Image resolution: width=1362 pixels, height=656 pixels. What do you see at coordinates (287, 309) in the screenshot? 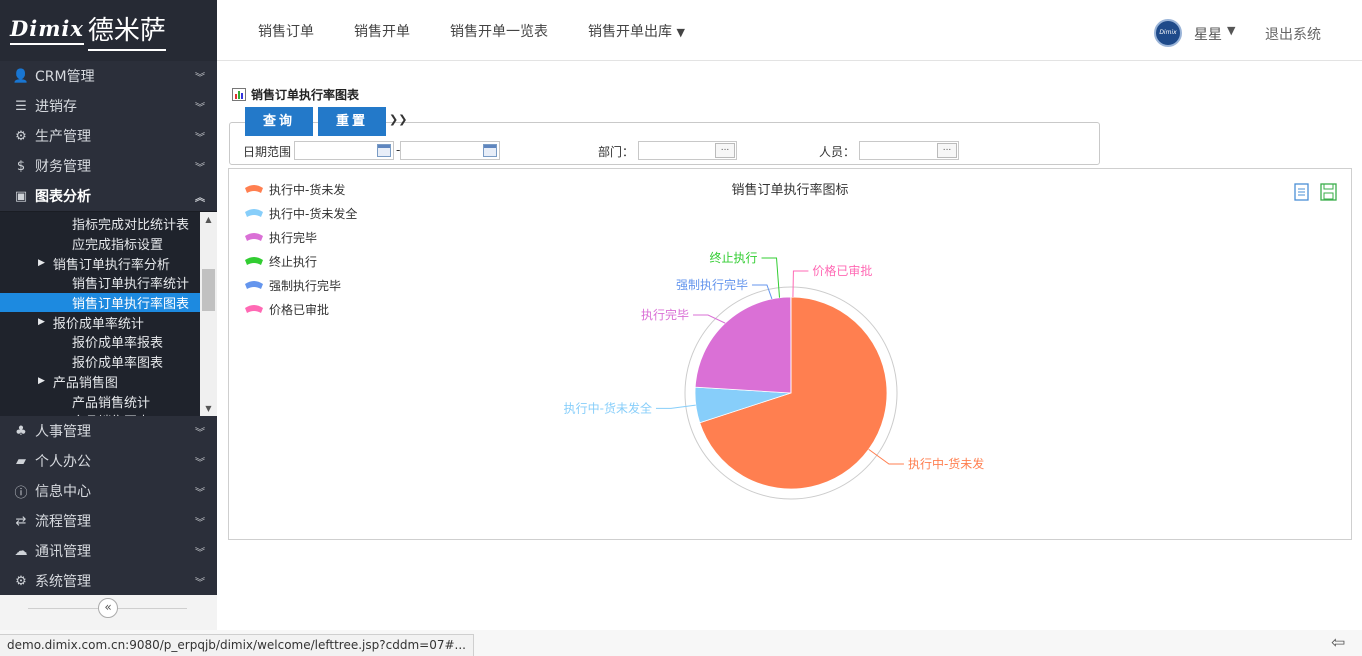
I see `legend-item: 价格已审批` at bounding box center [287, 309].